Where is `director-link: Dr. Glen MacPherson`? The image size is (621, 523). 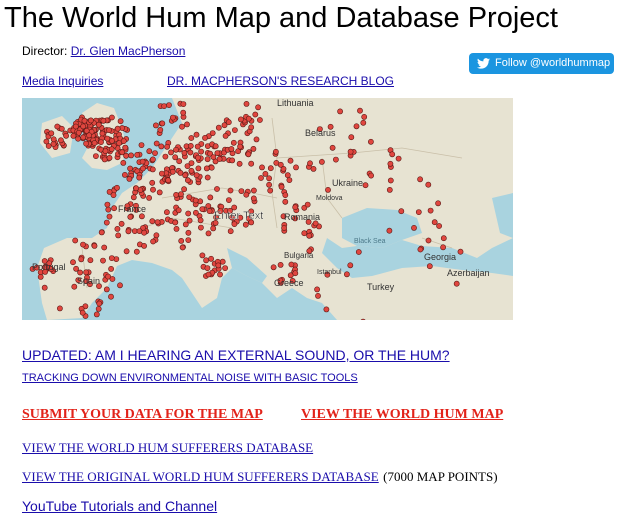
director-link: Dr. Glen MacPherson is located at coordinates (128, 51).